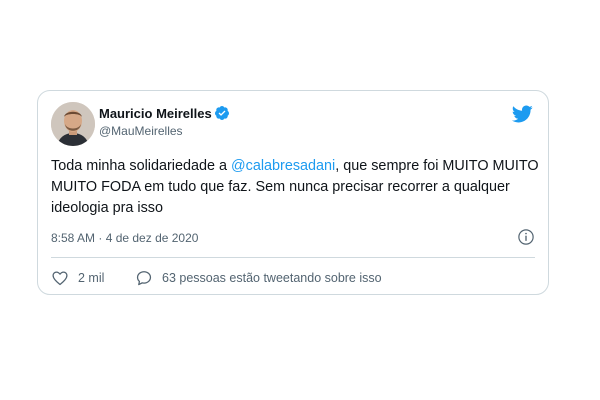  I want to click on divider, so click(293, 257).